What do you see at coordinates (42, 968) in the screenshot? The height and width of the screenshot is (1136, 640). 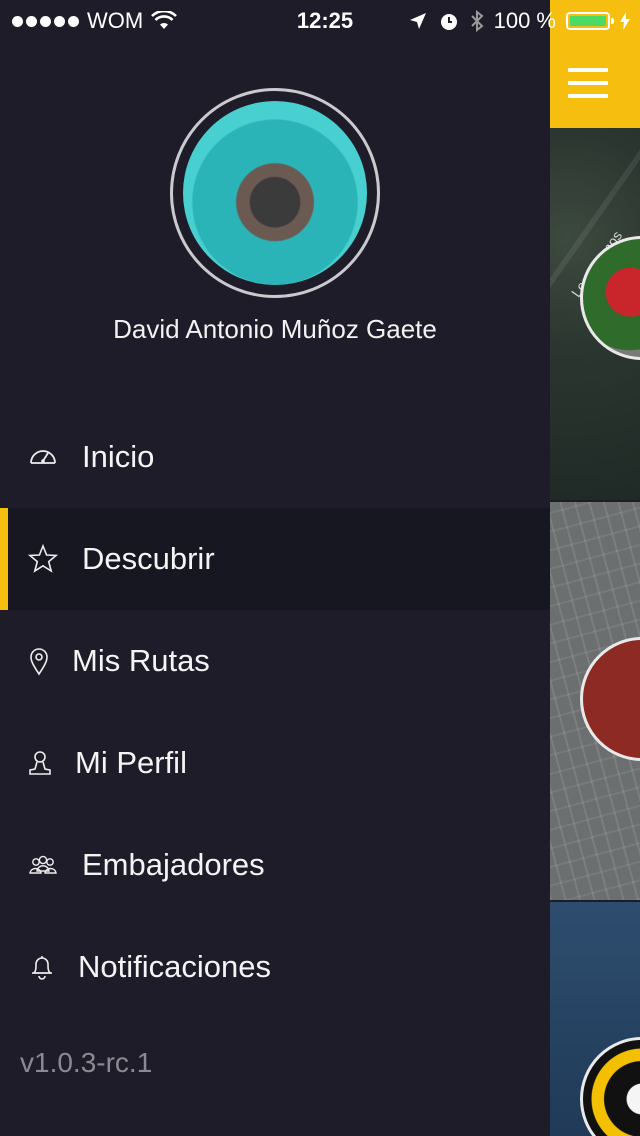 I see `bell-icon` at bounding box center [42, 968].